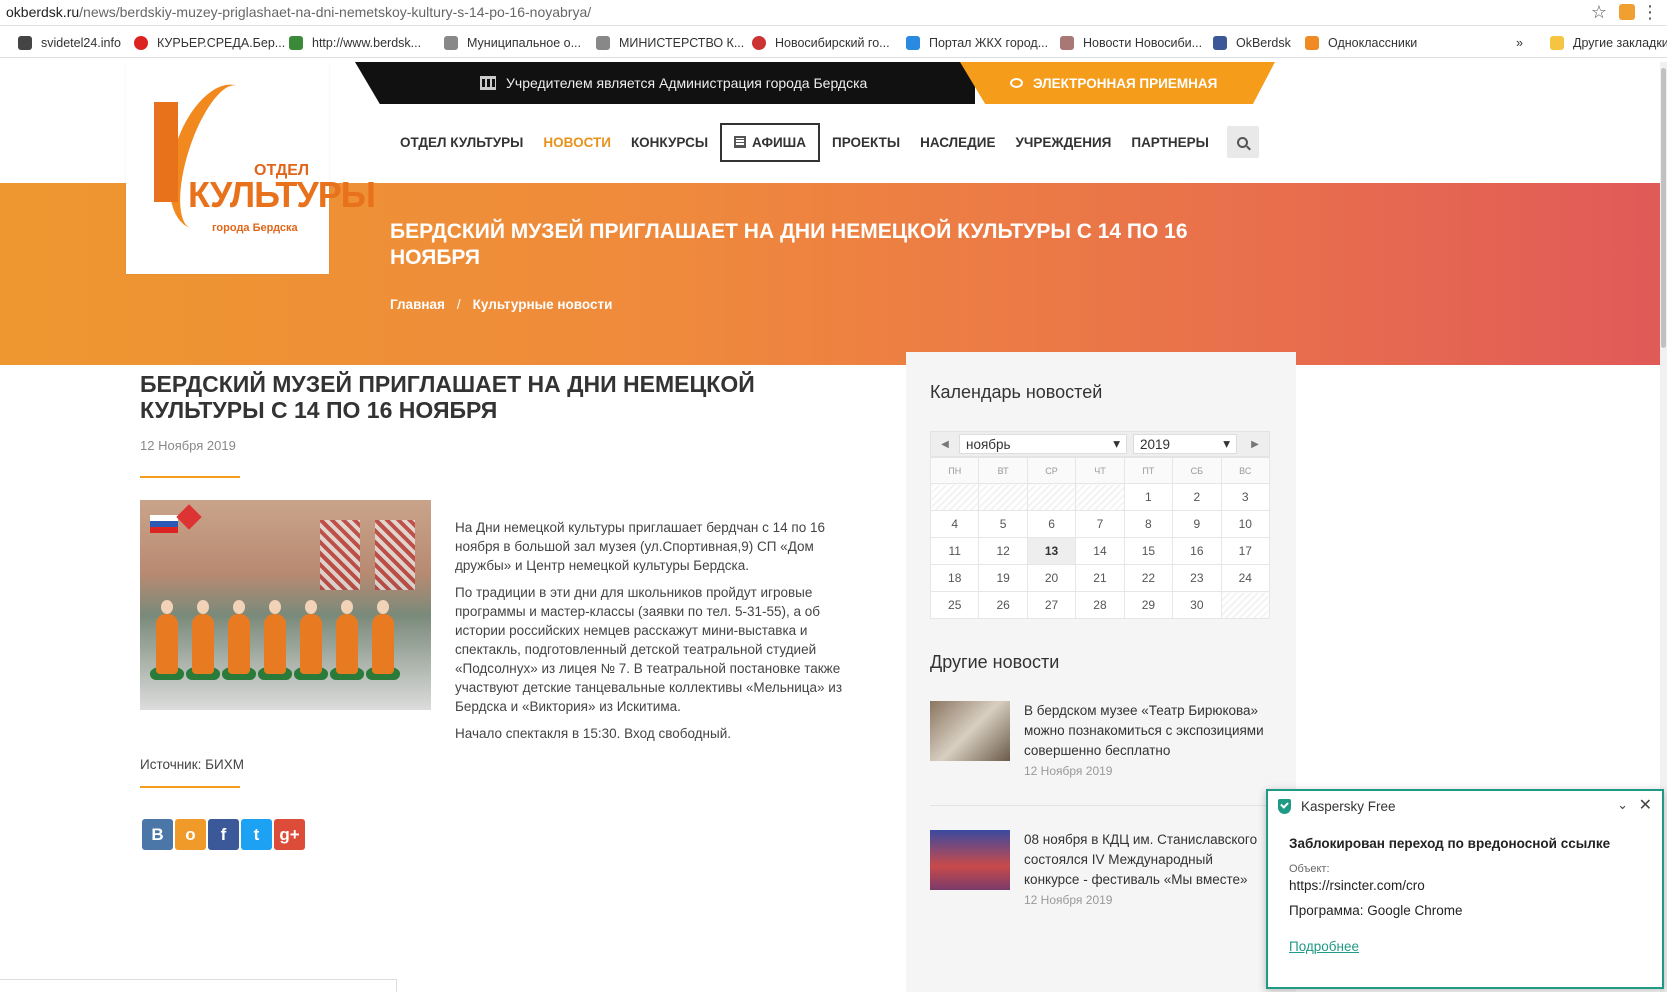 The height and width of the screenshot is (992, 1667). What do you see at coordinates (1197, 497) in the screenshot?
I see `calendar-day: 2` at bounding box center [1197, 497].